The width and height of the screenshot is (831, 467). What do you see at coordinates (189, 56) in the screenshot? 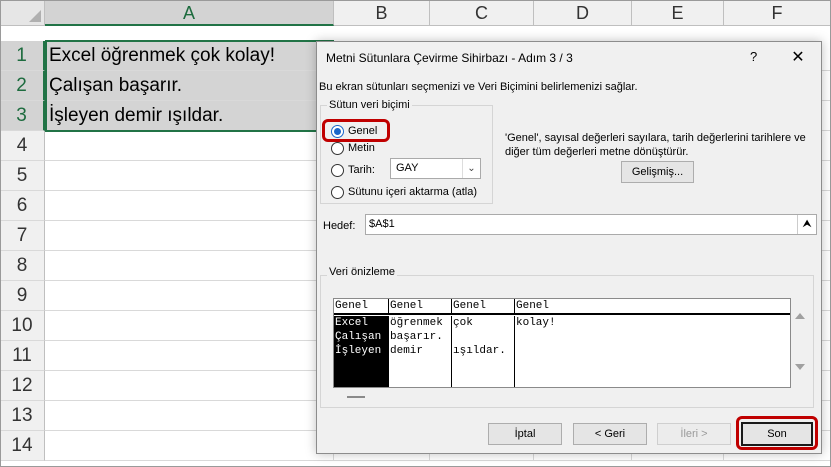
I see `cell-a1: Excel öğrenmek çok kolay!` at bounding box center [189, 56].